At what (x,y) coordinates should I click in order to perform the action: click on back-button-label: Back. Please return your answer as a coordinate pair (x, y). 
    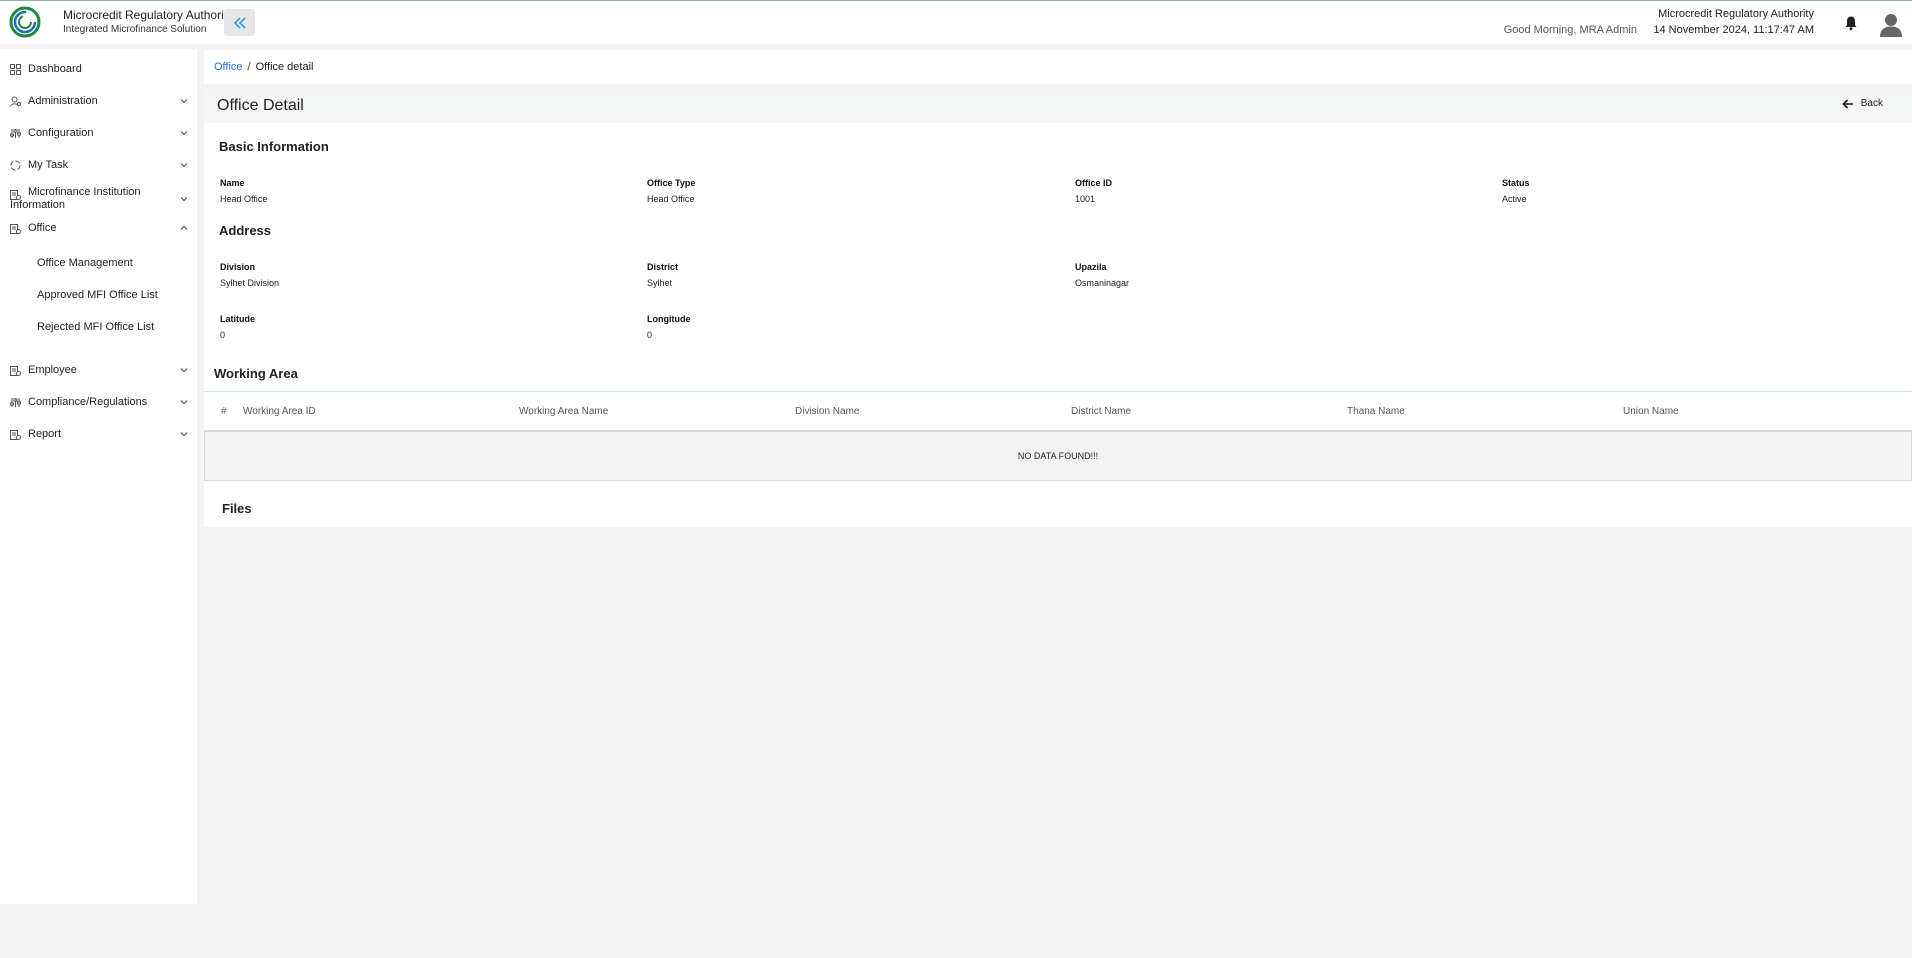
    Looking at the image, I should click on (1871, 103).